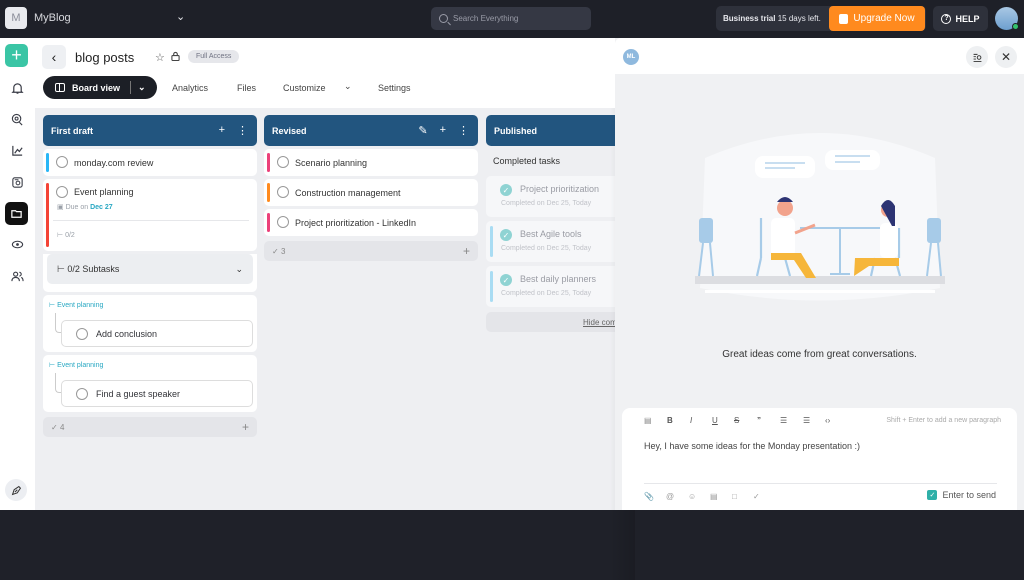 The height and width of the screenshot is (580, 1024). Describe the element at coordinates (371, 192) in the screenshot. I see `task-card: Construction management` at that location.